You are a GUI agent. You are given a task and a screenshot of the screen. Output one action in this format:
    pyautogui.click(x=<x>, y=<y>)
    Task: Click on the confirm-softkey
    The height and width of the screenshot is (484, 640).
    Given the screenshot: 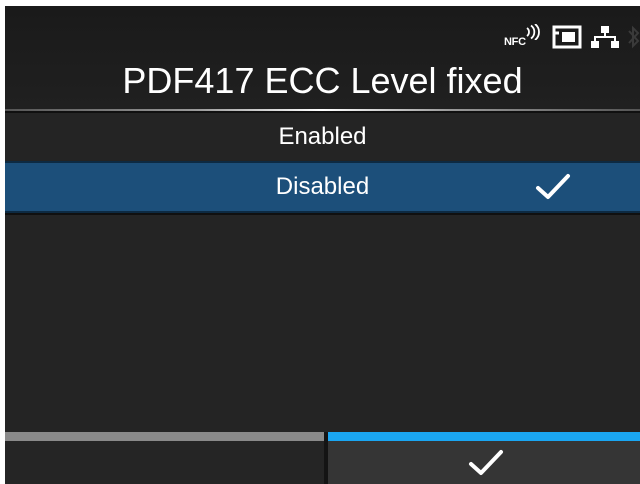 What is the action you would take?
    pyautogui.click(x=484, y=458)
    